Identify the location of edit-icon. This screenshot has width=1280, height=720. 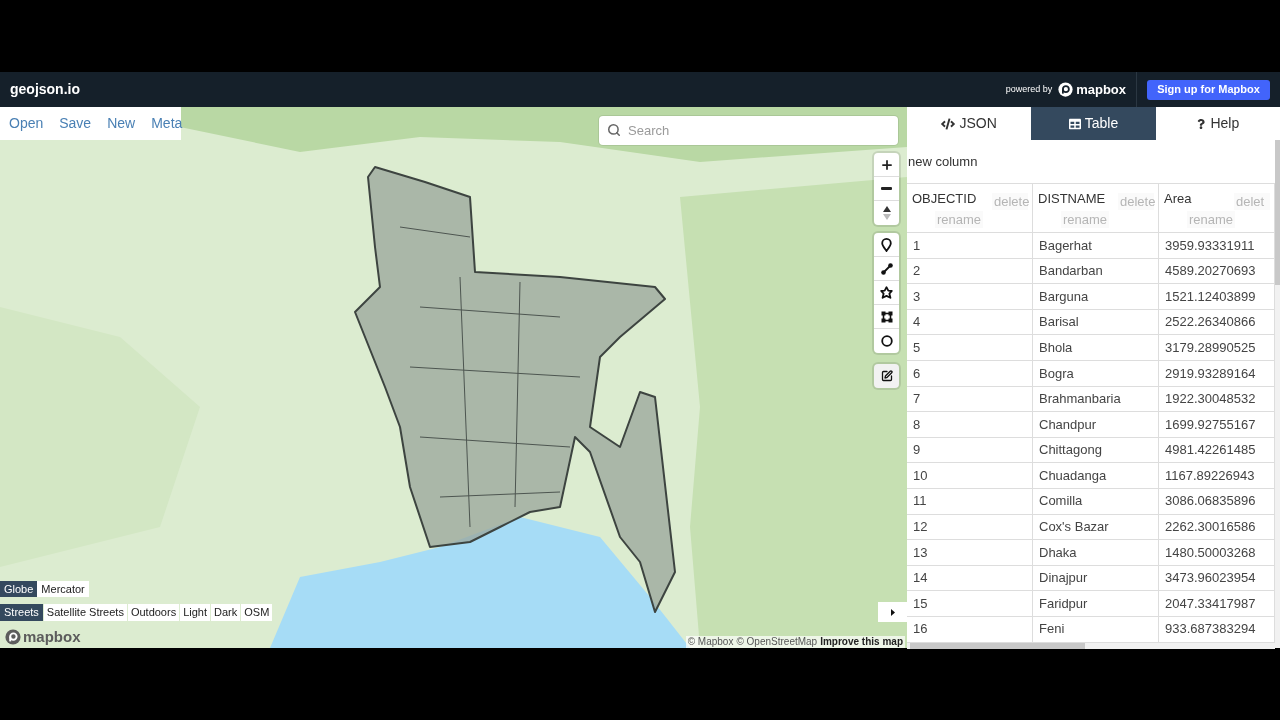
(886, 376).